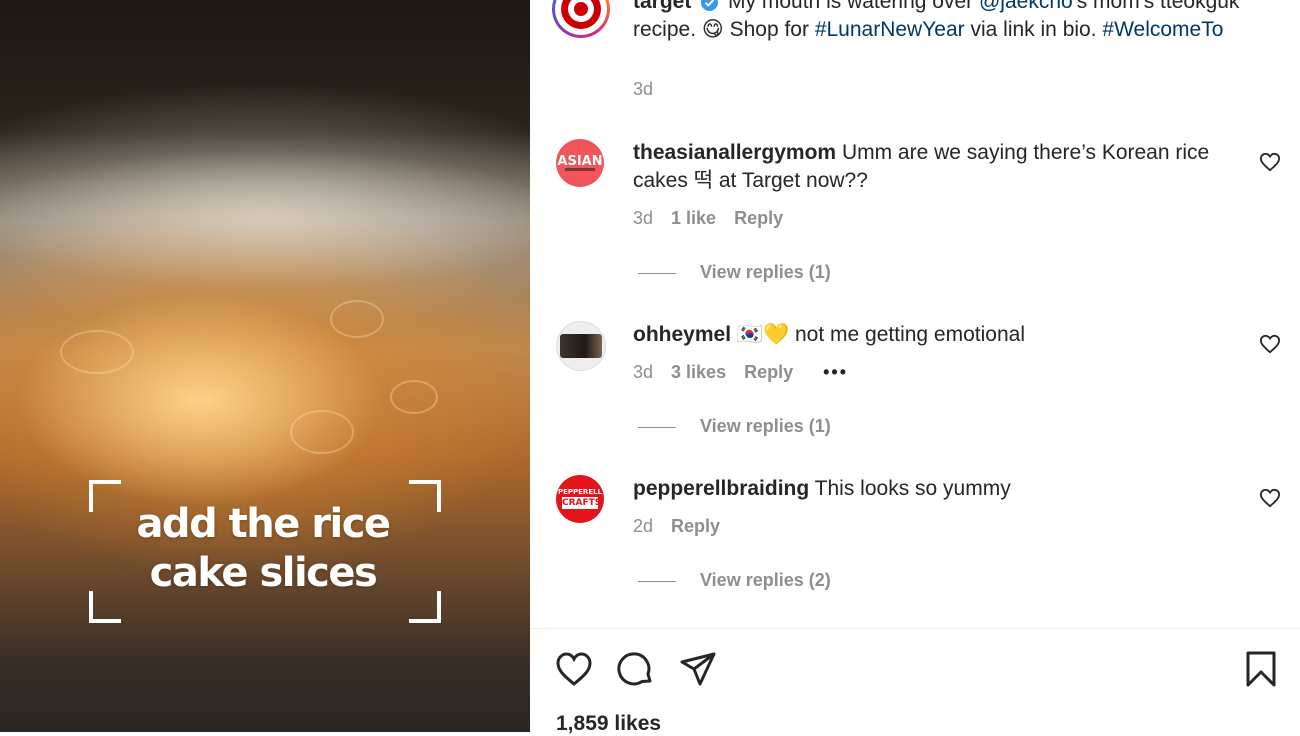  Describe the element at coordinates (265, 220) in the screenshot. I see `steam-overlay` at that location.